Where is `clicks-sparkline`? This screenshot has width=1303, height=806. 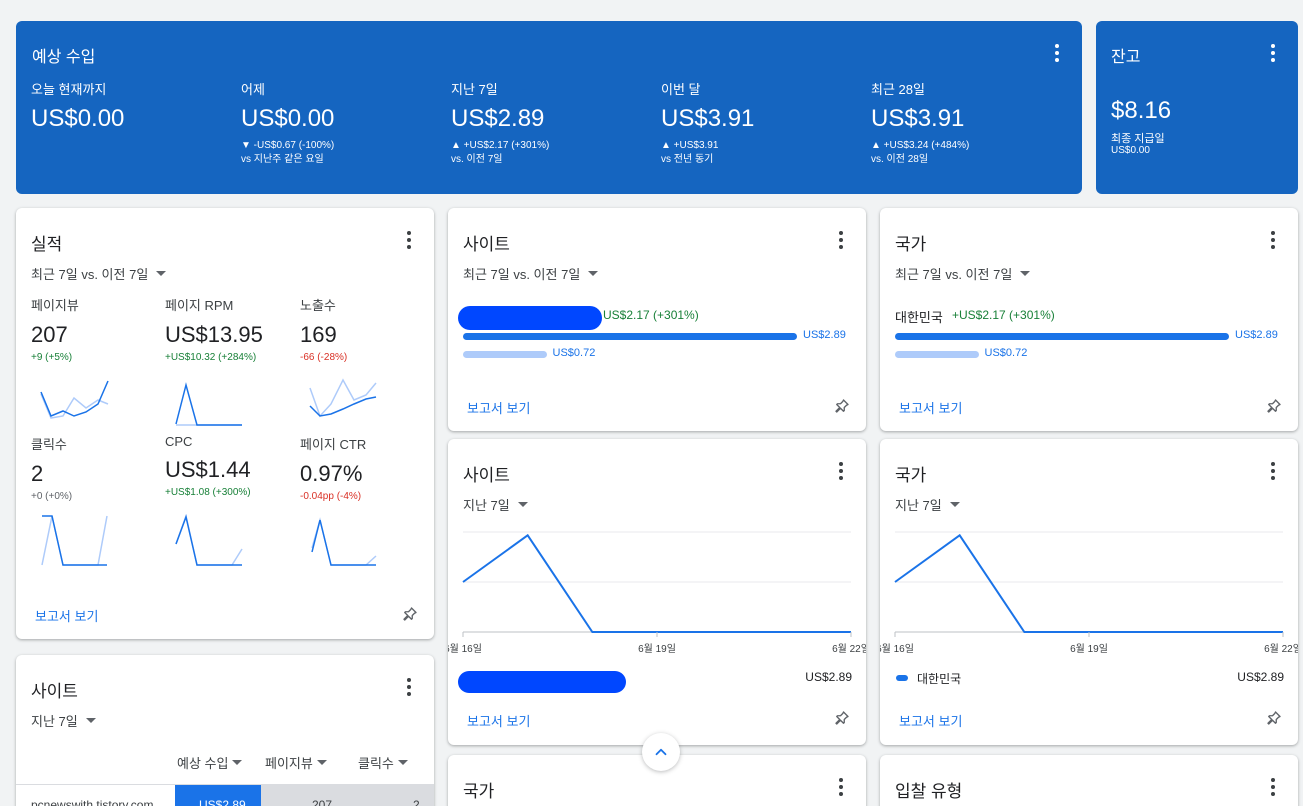
clicks-sparkline is located at coordinates (74, 540).